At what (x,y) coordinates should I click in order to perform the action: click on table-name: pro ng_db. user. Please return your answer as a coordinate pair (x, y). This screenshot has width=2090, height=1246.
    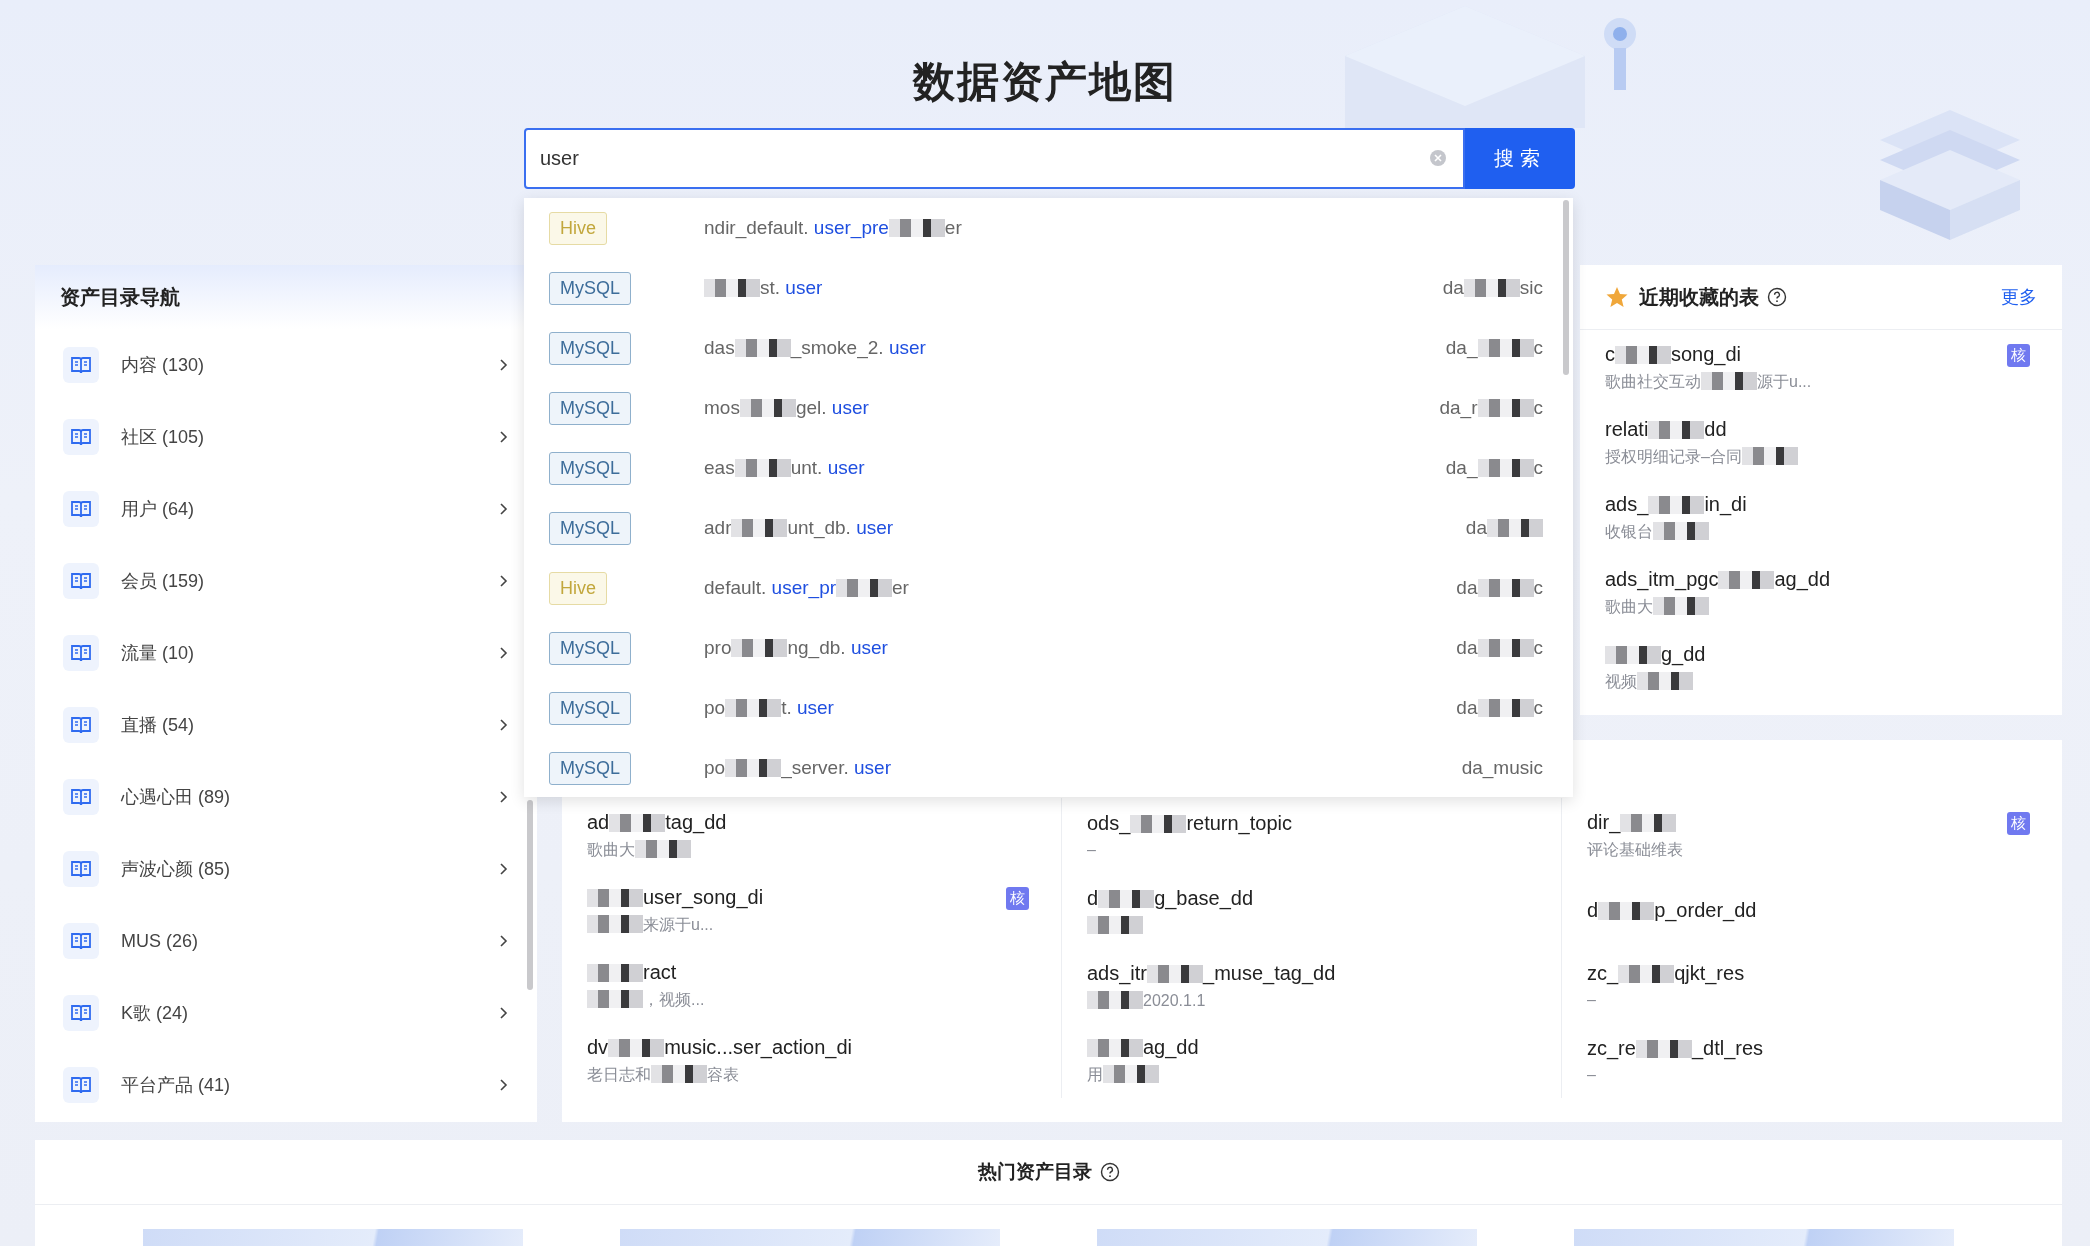
    Looking at the image, I should click on (796, 648).